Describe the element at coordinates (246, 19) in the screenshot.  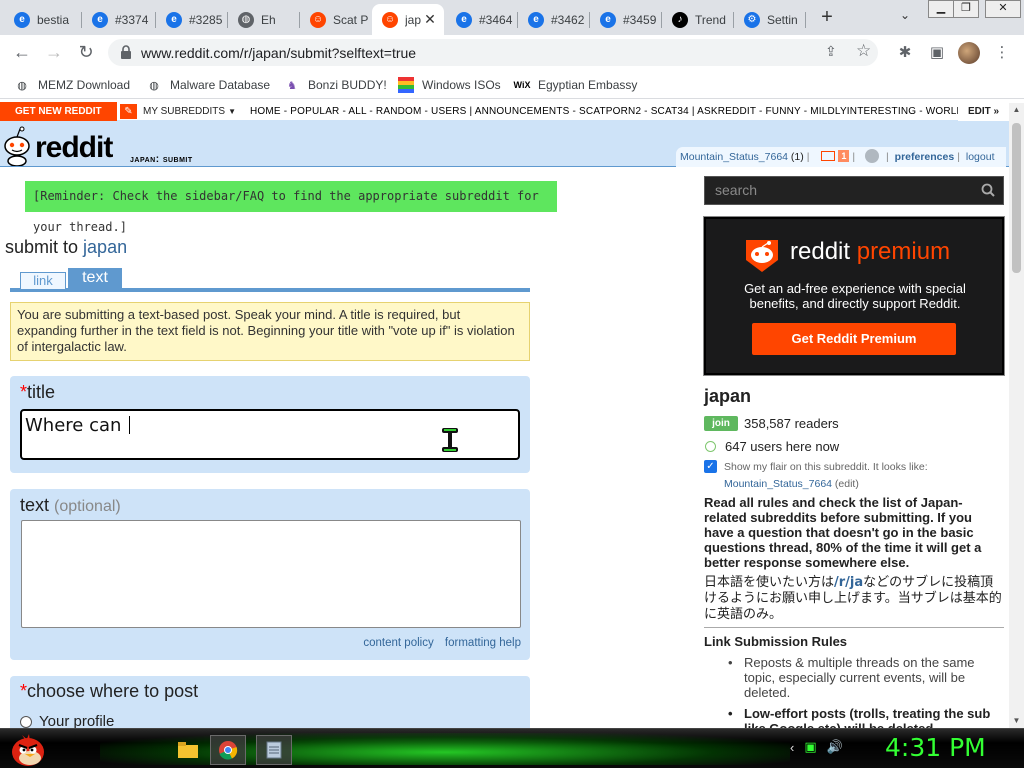
I see `globe-icon: ◍` at that location.